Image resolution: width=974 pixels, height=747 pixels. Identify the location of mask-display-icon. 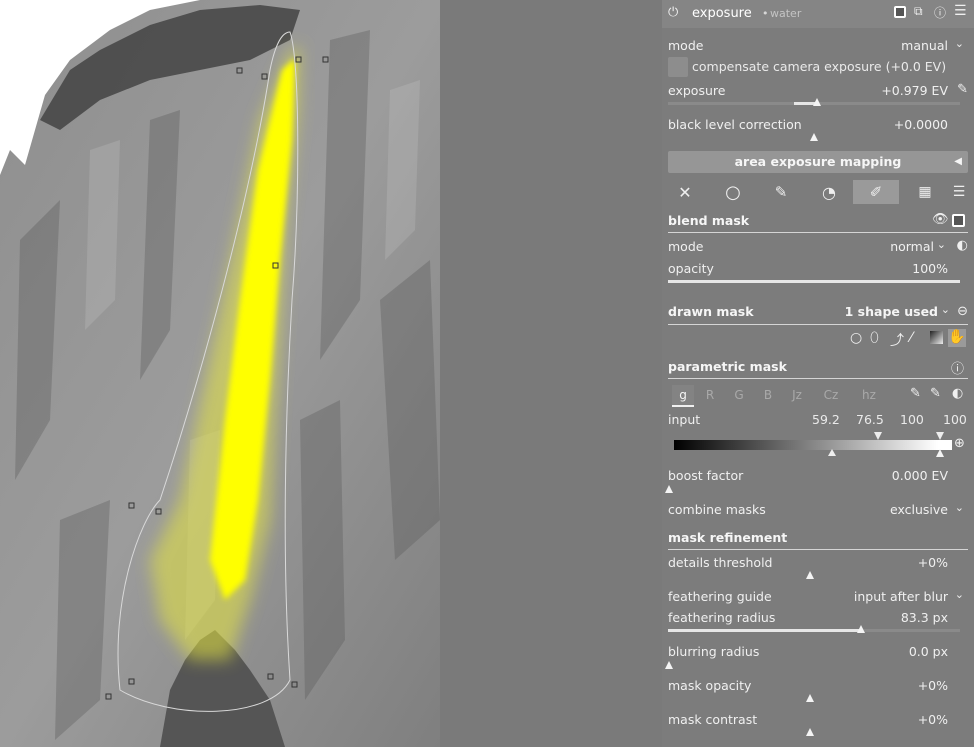
(958, 220).